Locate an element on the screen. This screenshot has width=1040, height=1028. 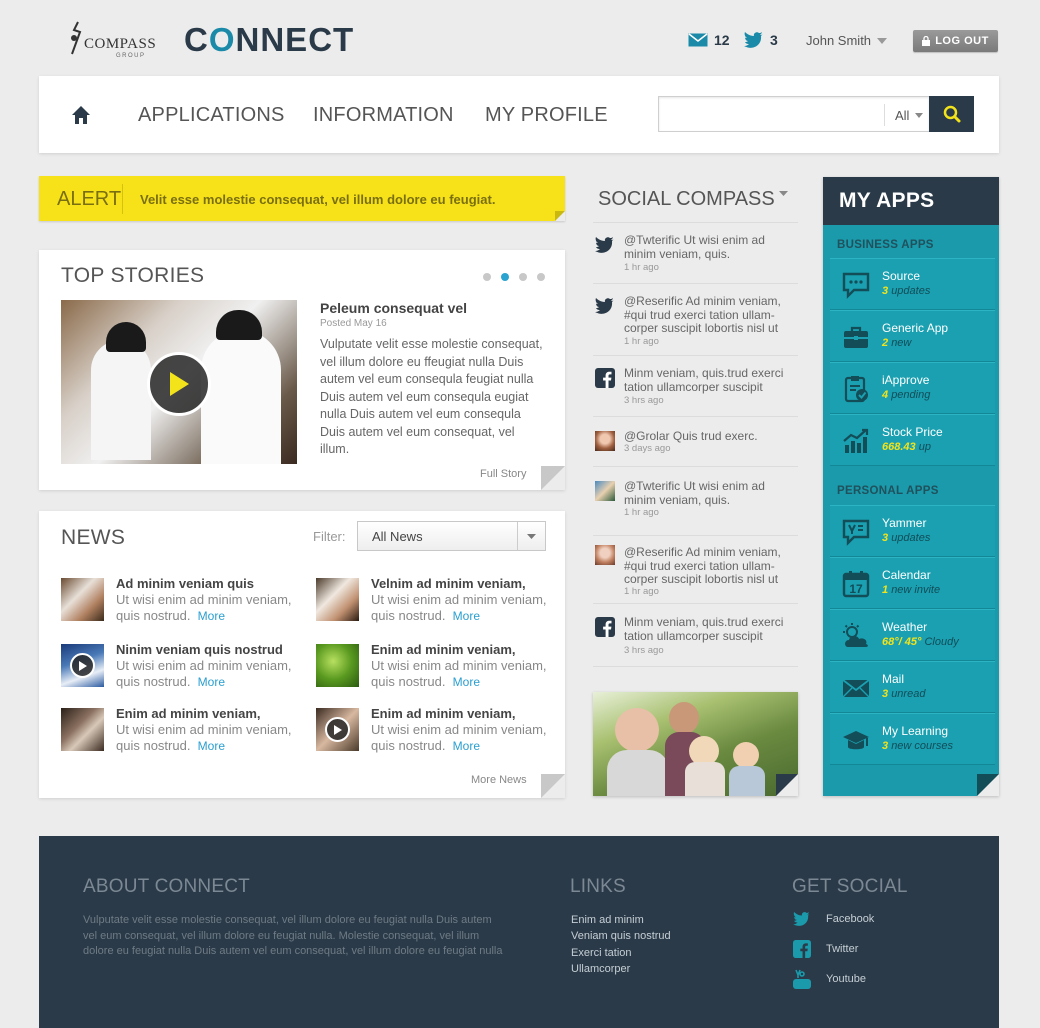
compass-logo: COMPASS GROUP is located at coordinates (114, 40).